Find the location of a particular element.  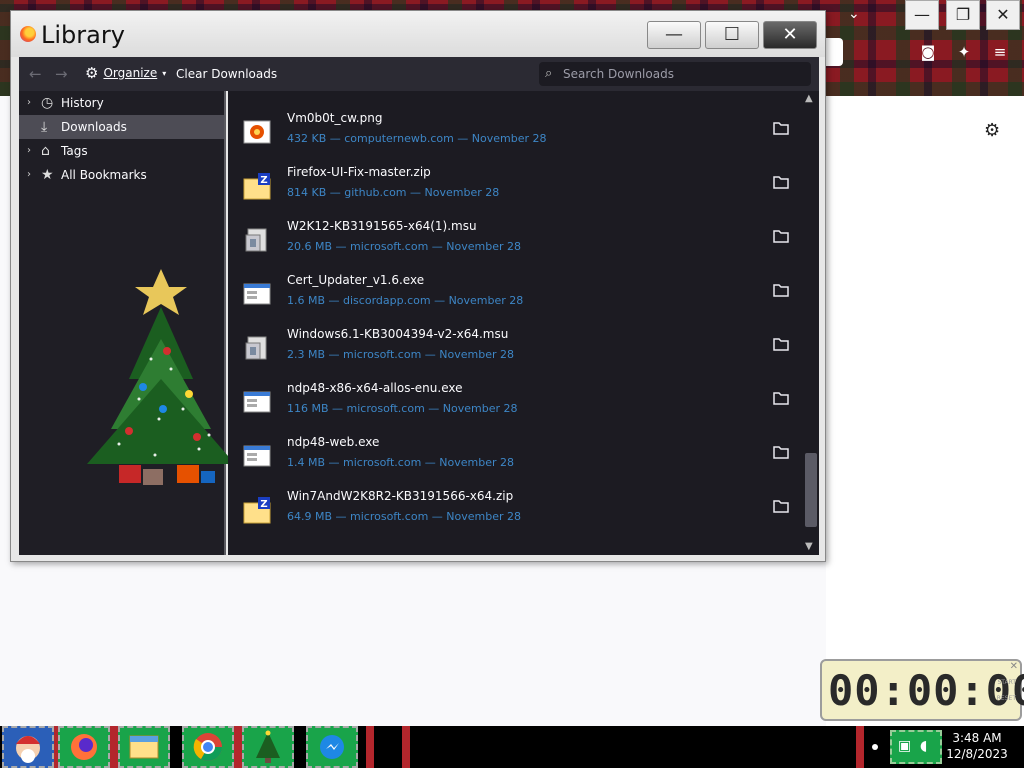

file-explorer-taskbar-button is located at coordinates (144, 747).